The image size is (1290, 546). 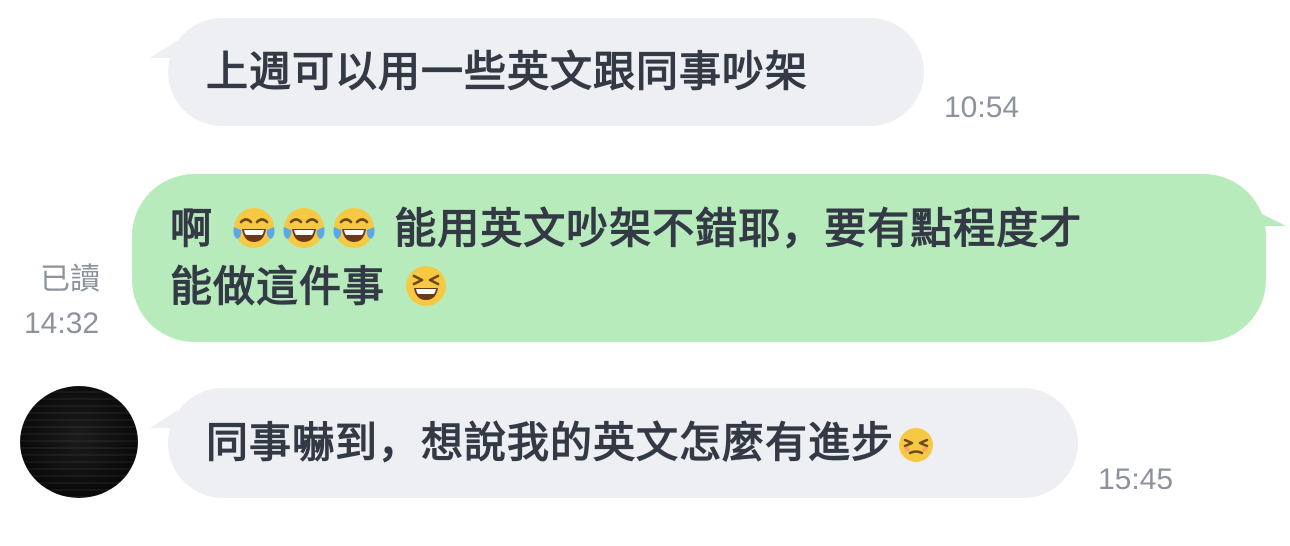 I want to click on message-text: 啊, so click(x=192, y=228).